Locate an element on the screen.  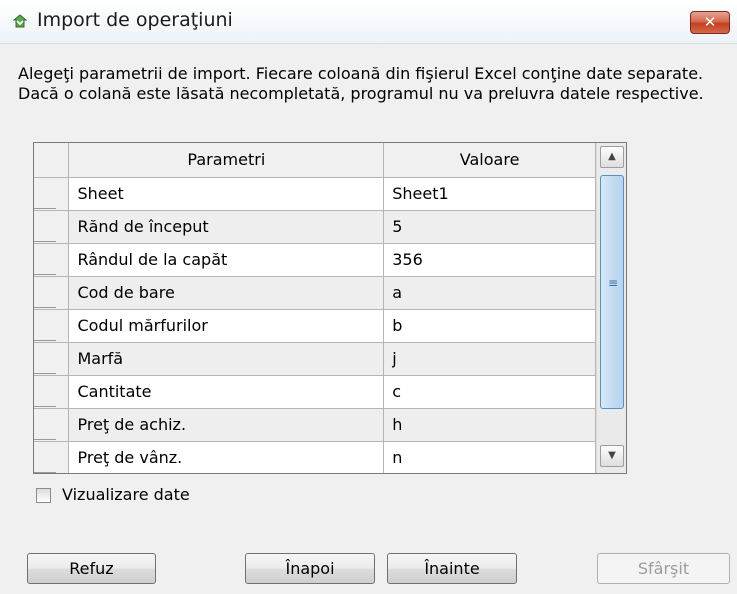
param-cell: Marfă is located at coordinates (226, 359).